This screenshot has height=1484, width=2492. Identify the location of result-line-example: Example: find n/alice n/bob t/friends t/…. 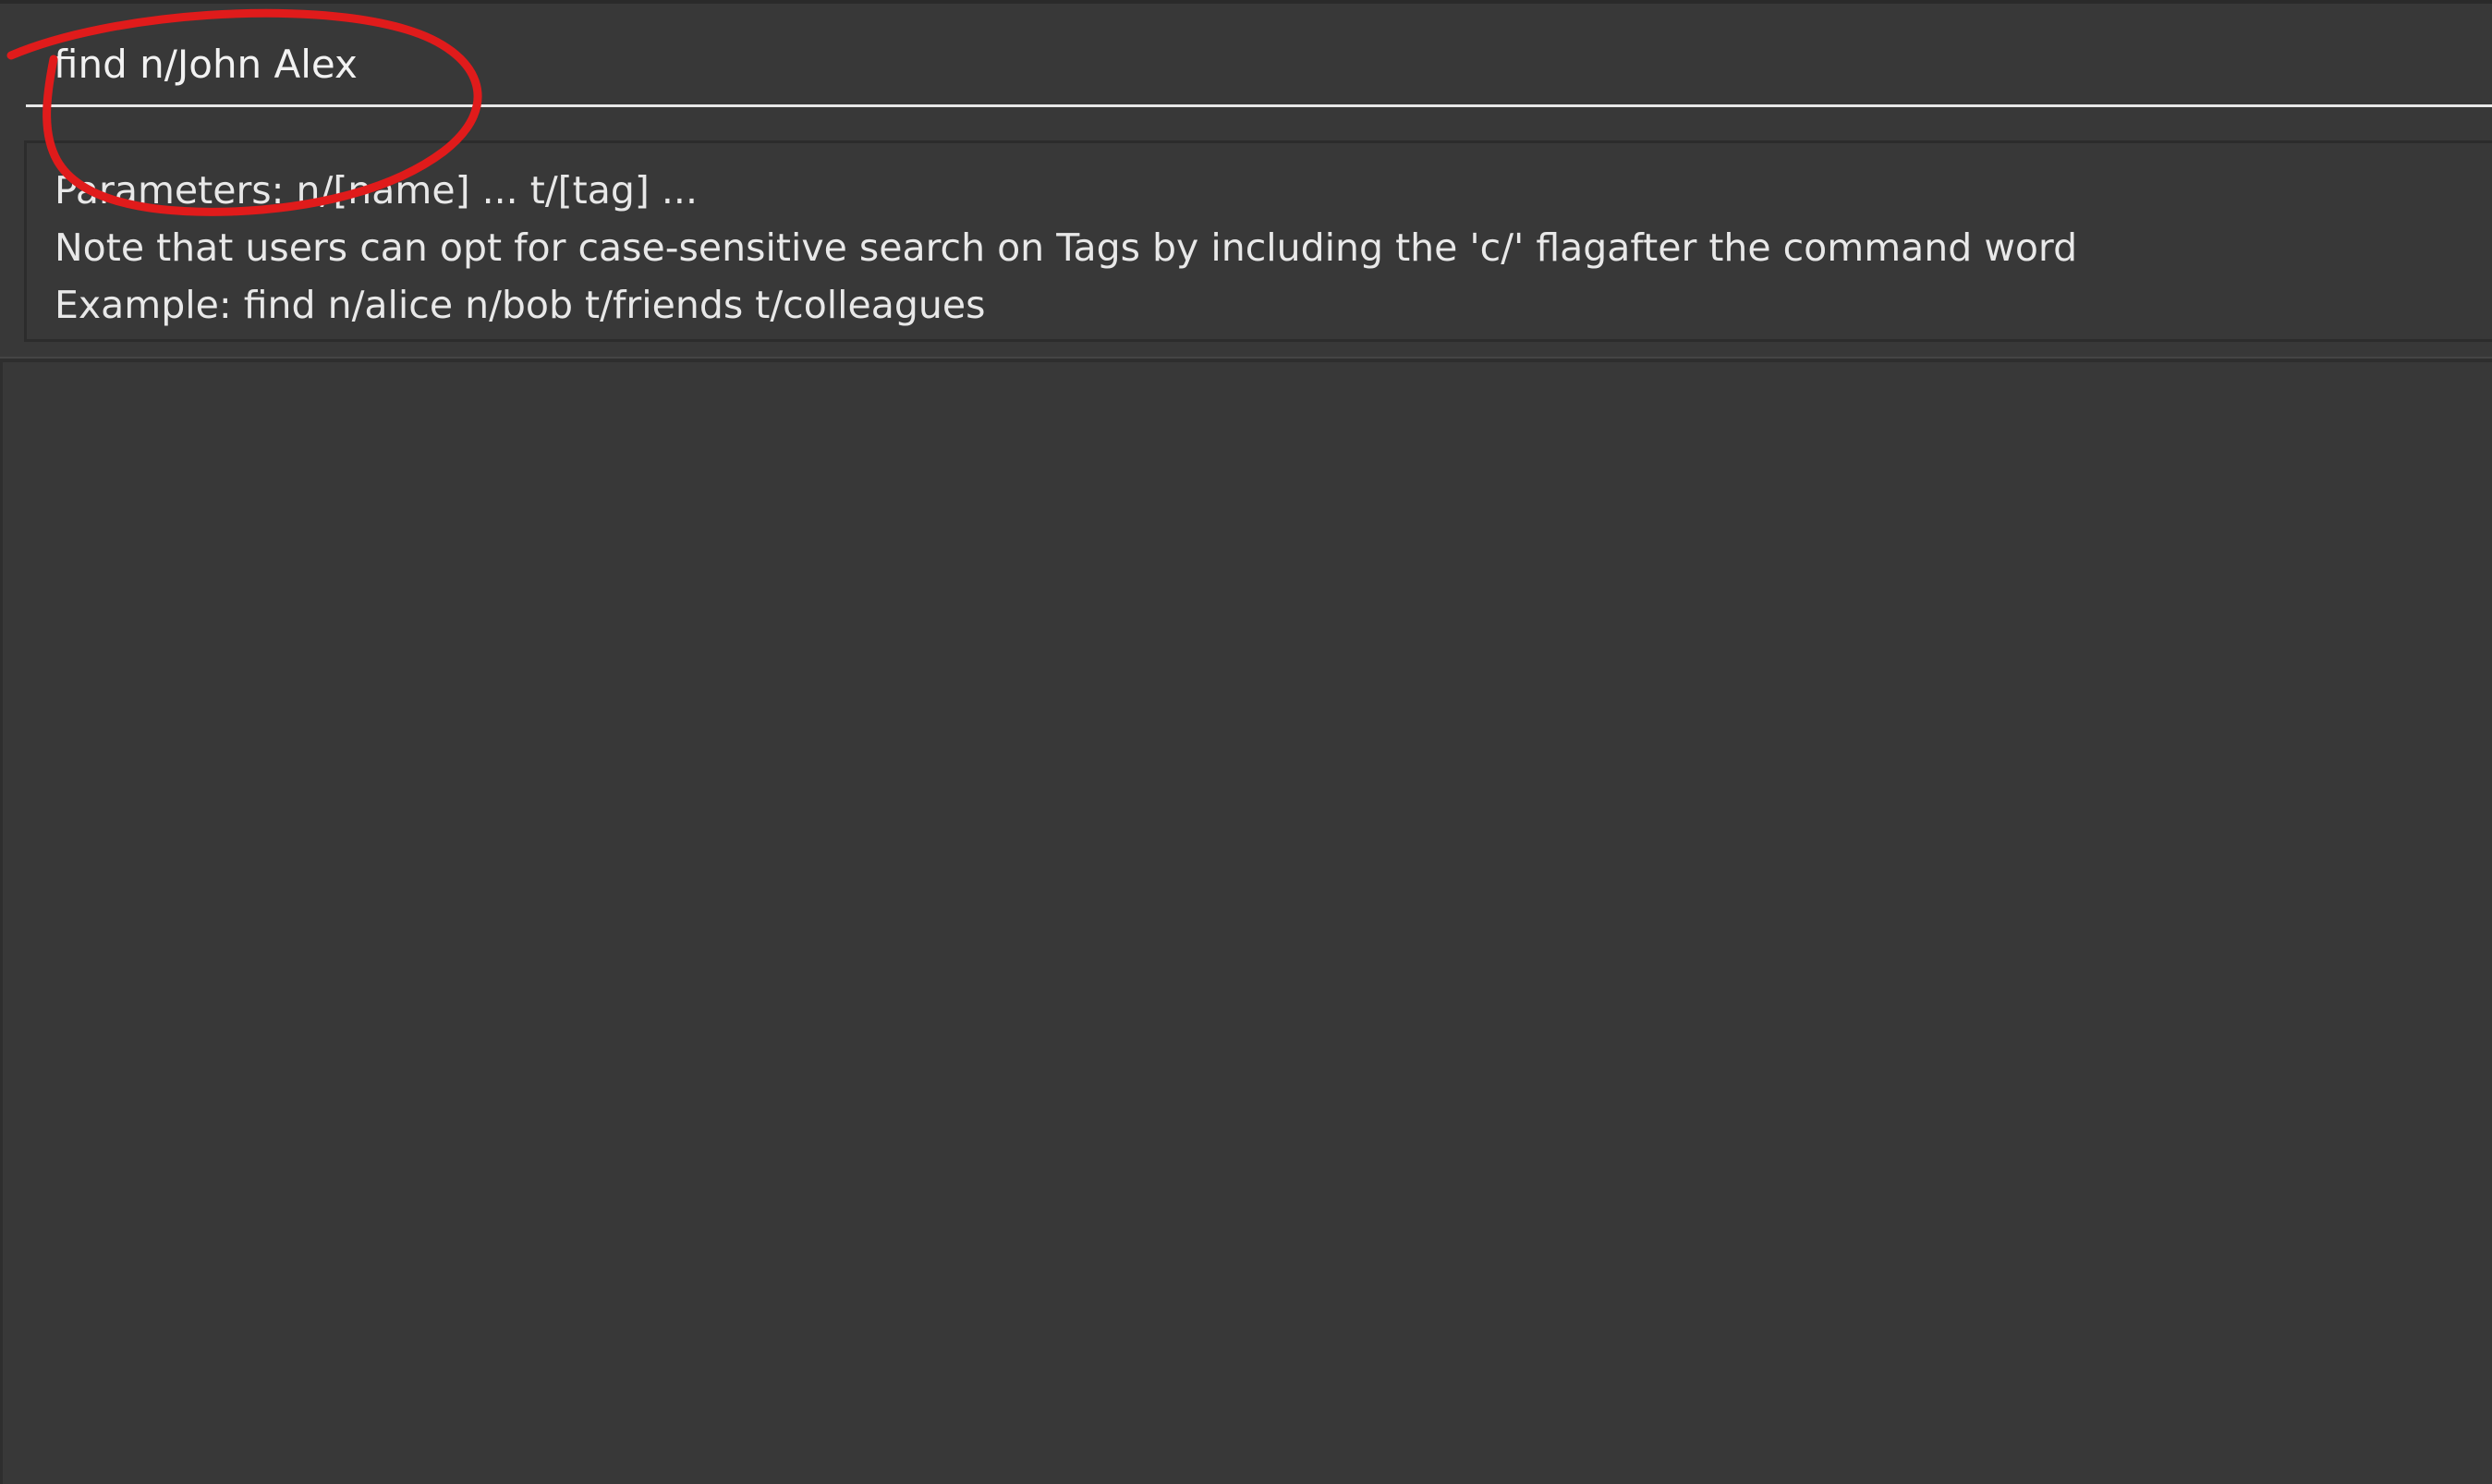
(520, 305).